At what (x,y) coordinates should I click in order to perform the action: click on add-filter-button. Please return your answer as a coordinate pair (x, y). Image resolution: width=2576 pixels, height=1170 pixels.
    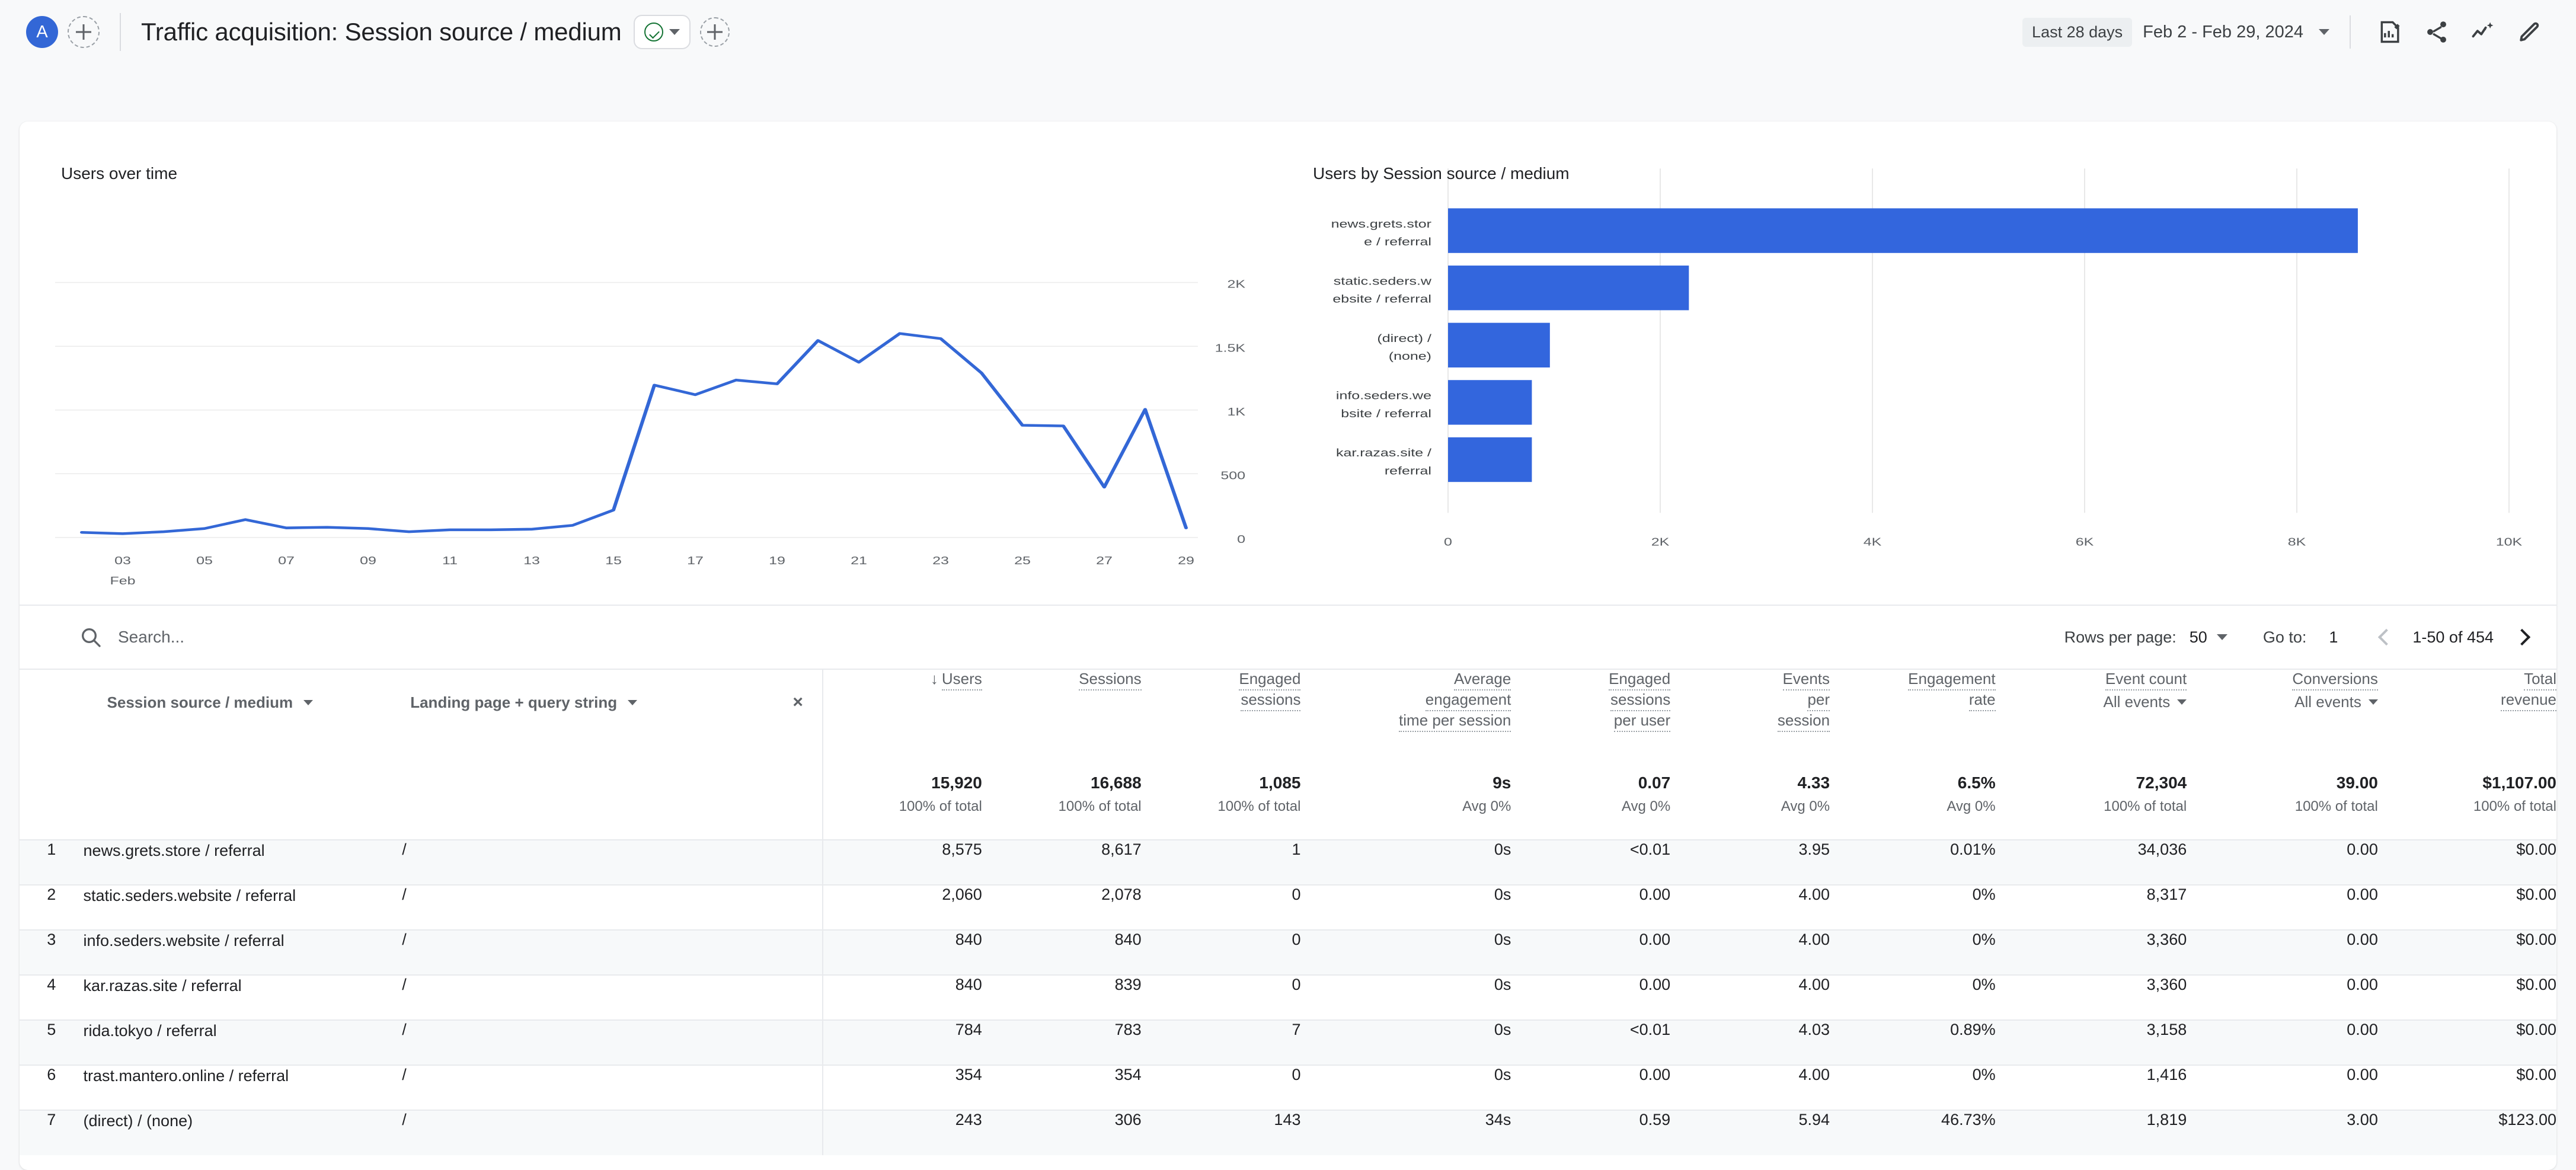
    Looking at the image, I should click on (714, 32).